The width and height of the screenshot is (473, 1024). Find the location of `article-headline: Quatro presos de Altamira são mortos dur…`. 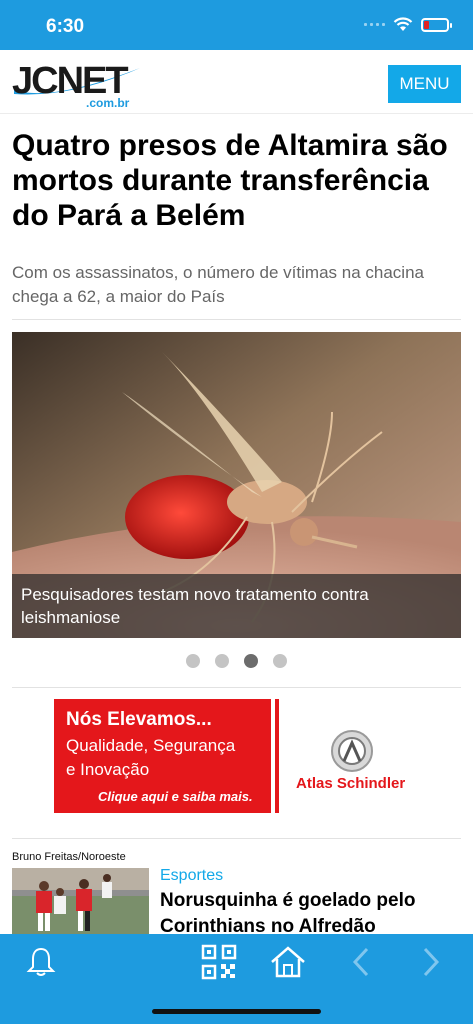

article-headline: Quatro presos de Altamira são mortos dur… is located at coordinates (237, 180).